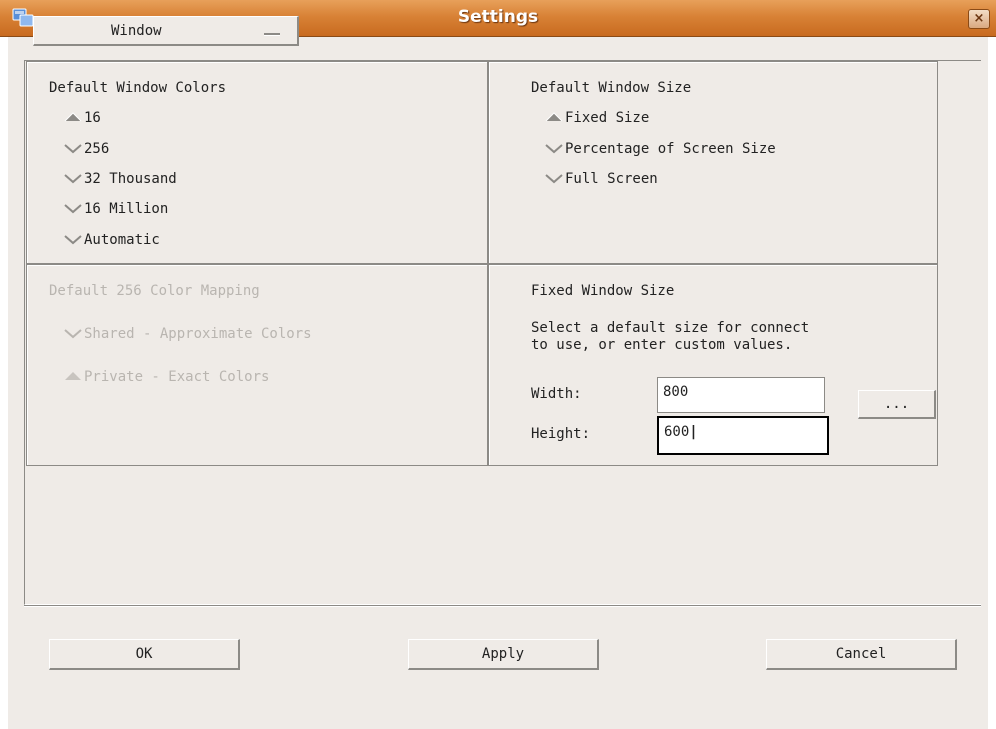  Describe the element at coordinates (122, 240) in the screenshot. I see `color-option-automatic: Automatic` at that location.